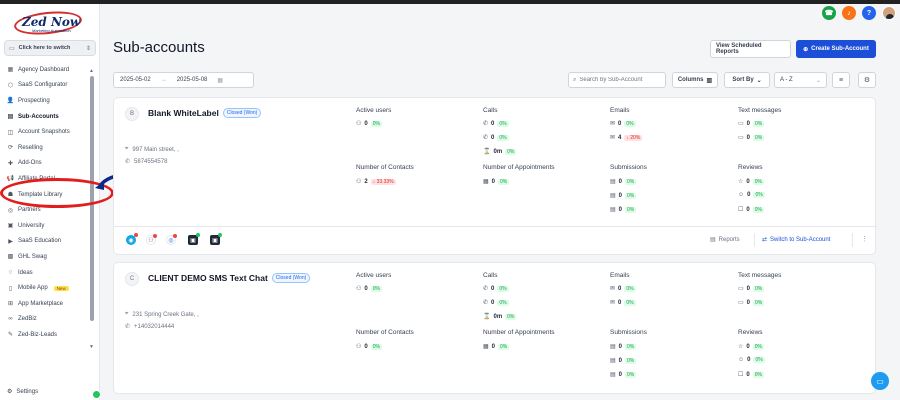 The height and width of the screenshot is (400, 900). Describe the element at coordinates (46, 148) in the screenshot. I see `sidebar-item-reselling: ⟳ Reselling` at that location.